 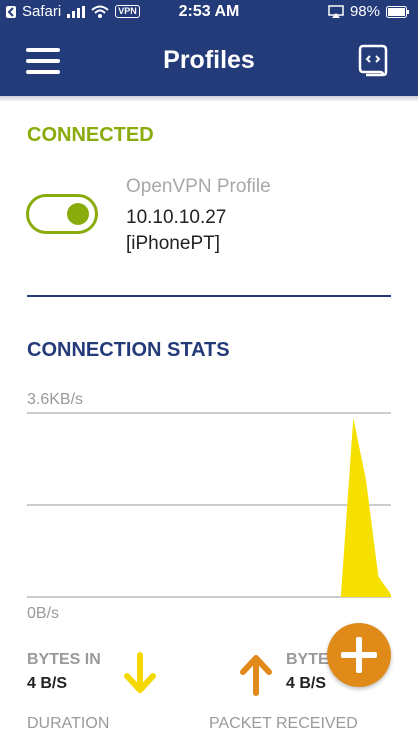 I want to click on connection-status: CONNECTED, so click(x=90, y=135).